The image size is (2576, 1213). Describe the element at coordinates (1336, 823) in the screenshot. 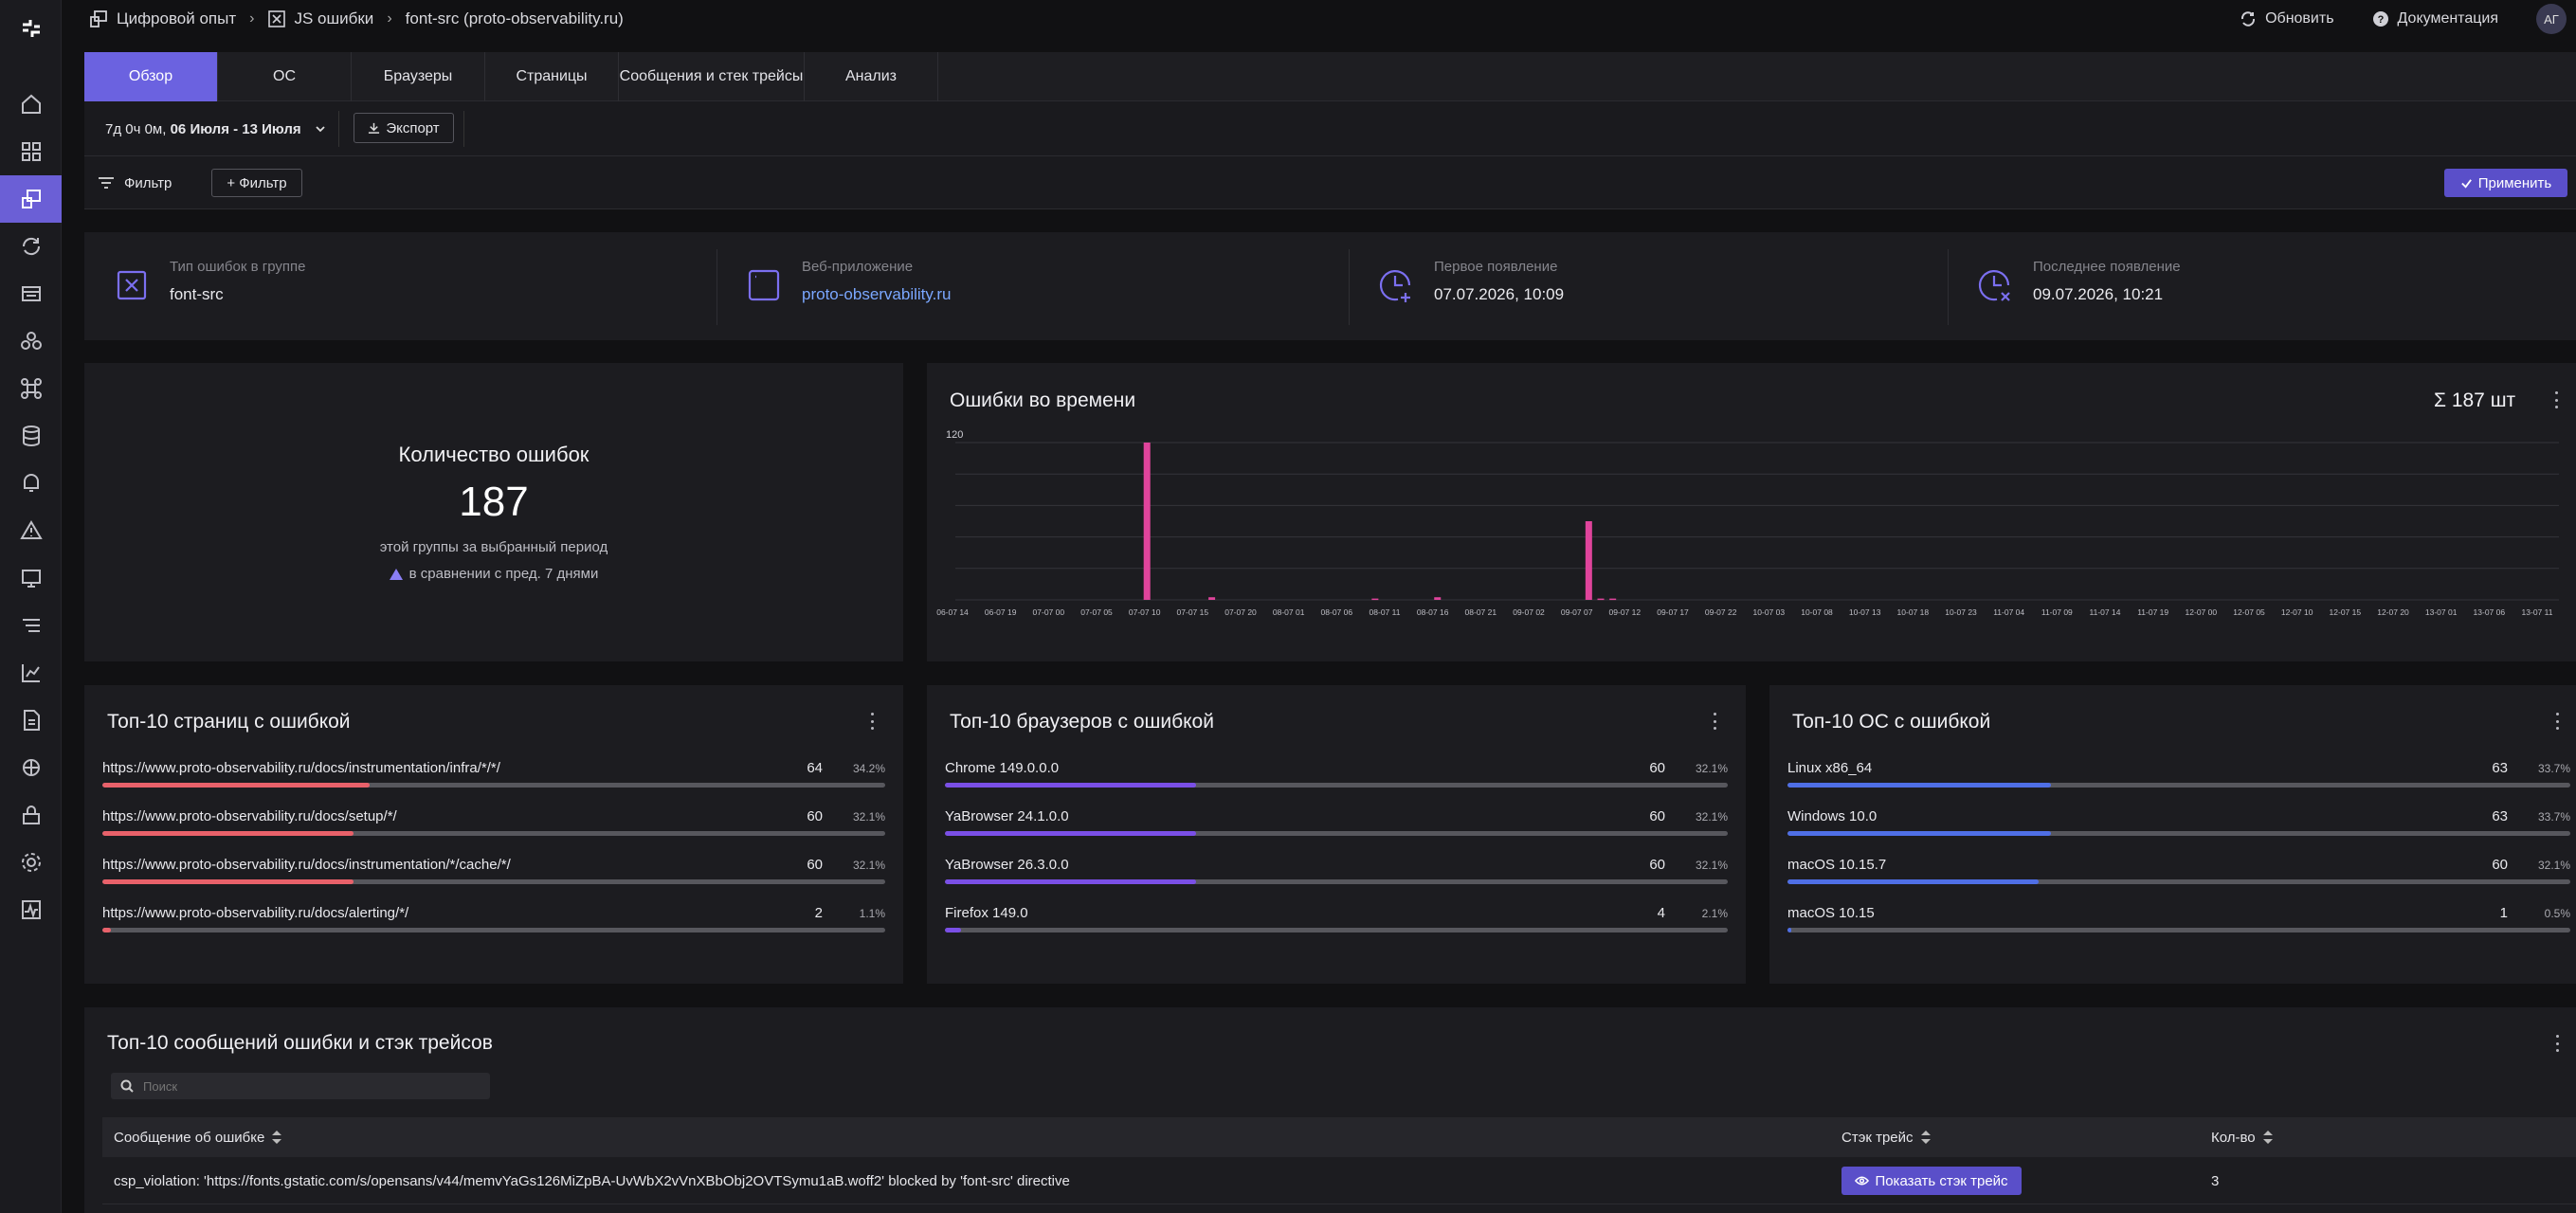

I see `browser-row: YaBrowser 24.1.0.0 60 32.1%` at that location.